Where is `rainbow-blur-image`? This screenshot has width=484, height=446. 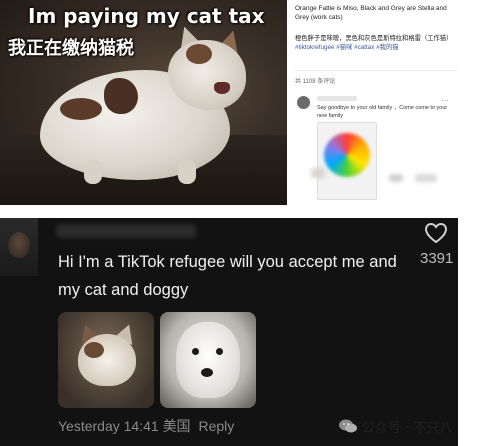 rainbow-blur-image is located at coordinates (347, 155).